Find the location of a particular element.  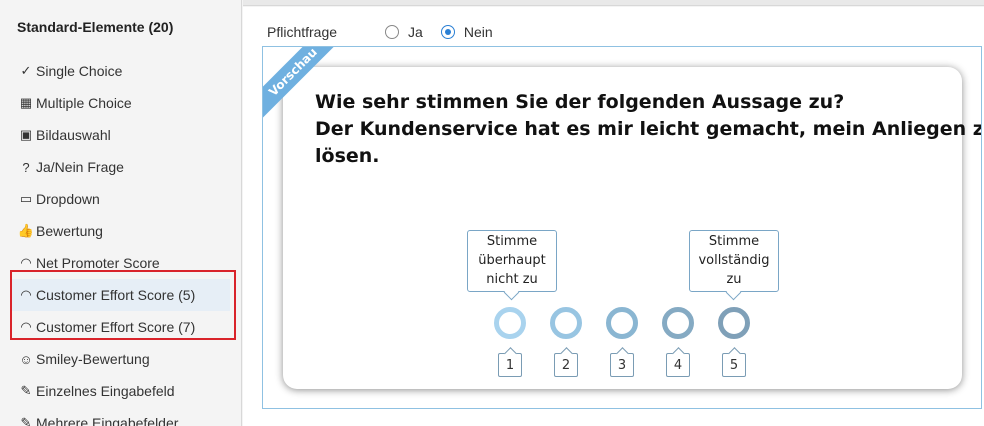

scale-number-label: 1 is located at coordinates (510, 365).